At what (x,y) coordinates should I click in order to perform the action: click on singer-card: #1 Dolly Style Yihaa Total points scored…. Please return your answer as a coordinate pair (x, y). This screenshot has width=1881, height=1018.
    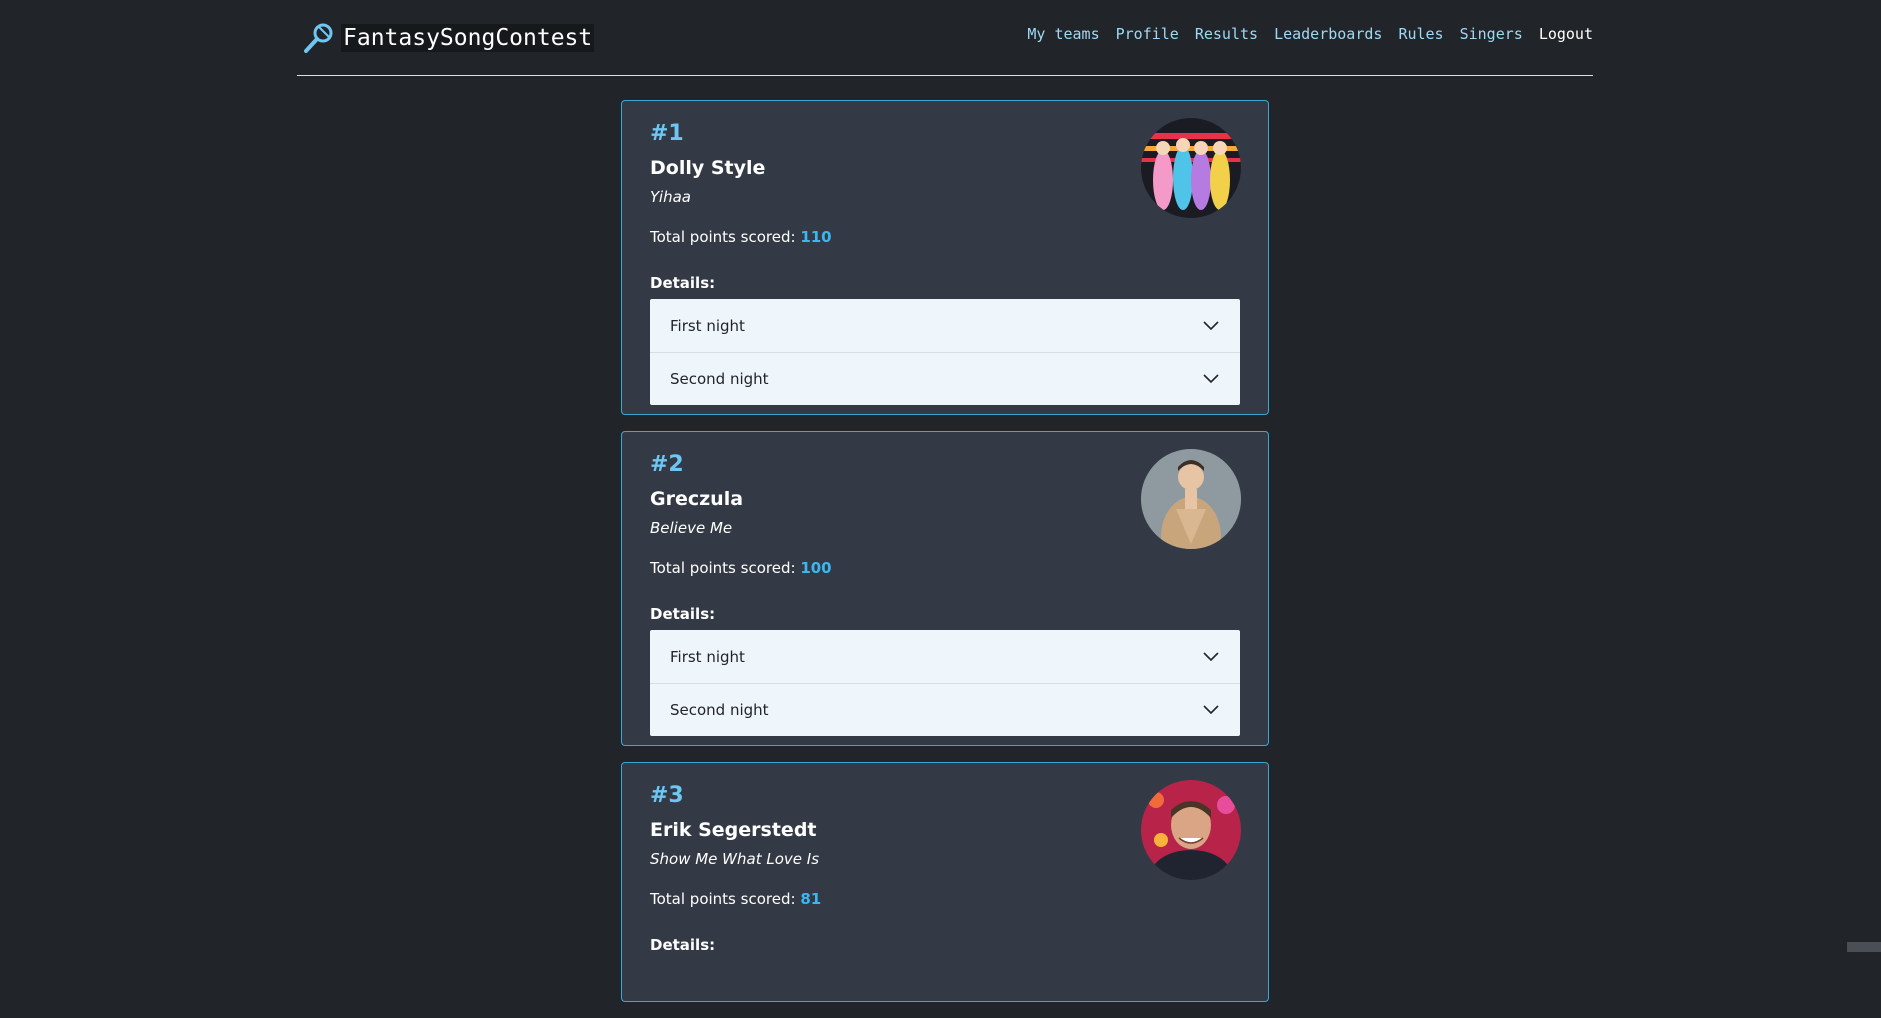
    Looking at the image, I should click on (945, 257).